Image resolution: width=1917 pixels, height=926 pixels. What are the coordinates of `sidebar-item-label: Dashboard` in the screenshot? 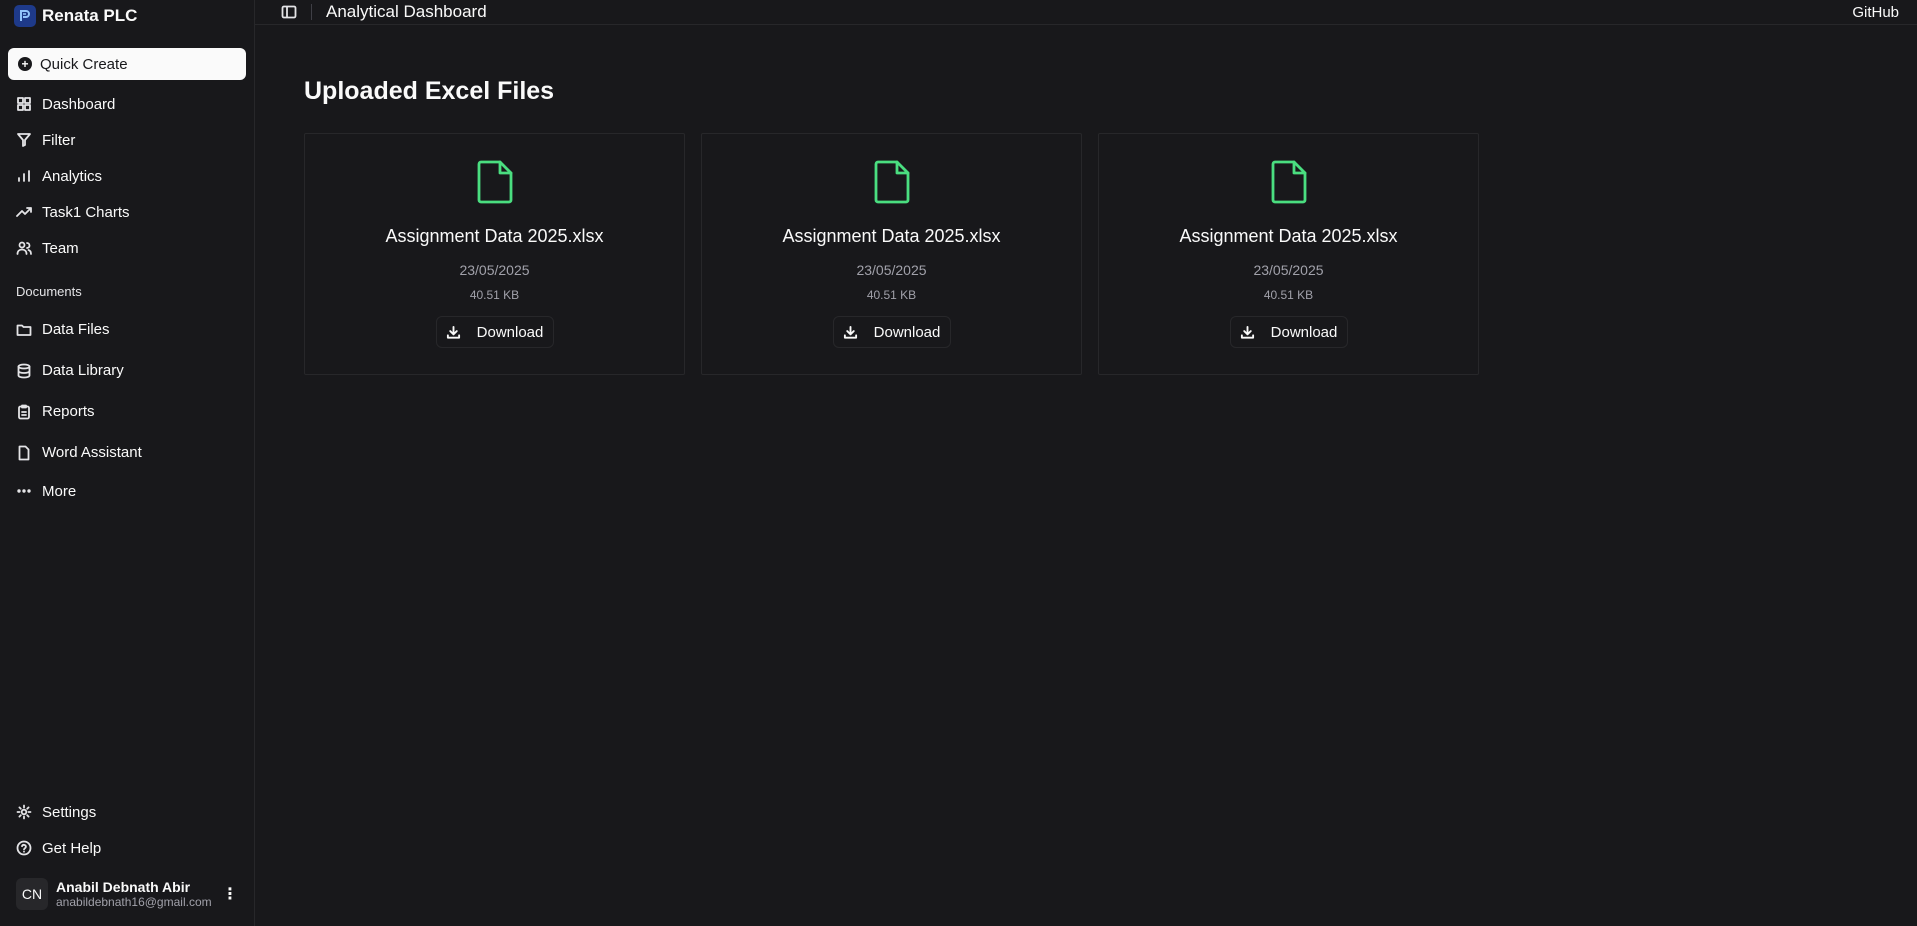 It's located at (79, 104).